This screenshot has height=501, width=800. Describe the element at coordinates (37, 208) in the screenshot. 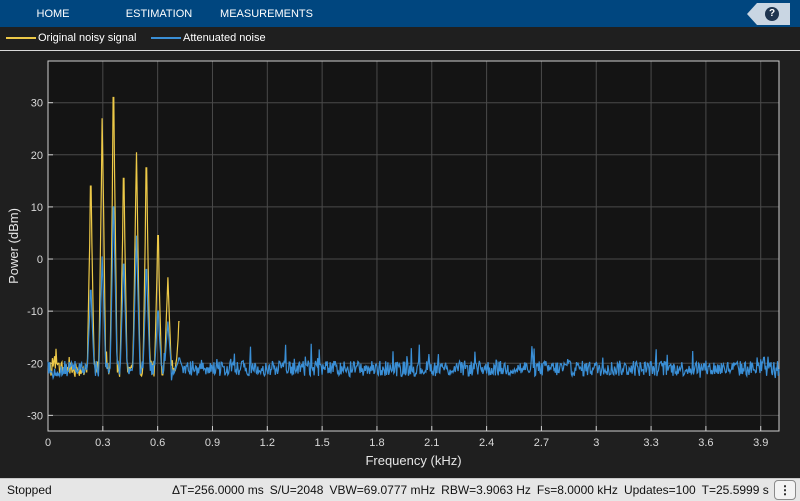

I see `y-tick-label: 10` at that location.